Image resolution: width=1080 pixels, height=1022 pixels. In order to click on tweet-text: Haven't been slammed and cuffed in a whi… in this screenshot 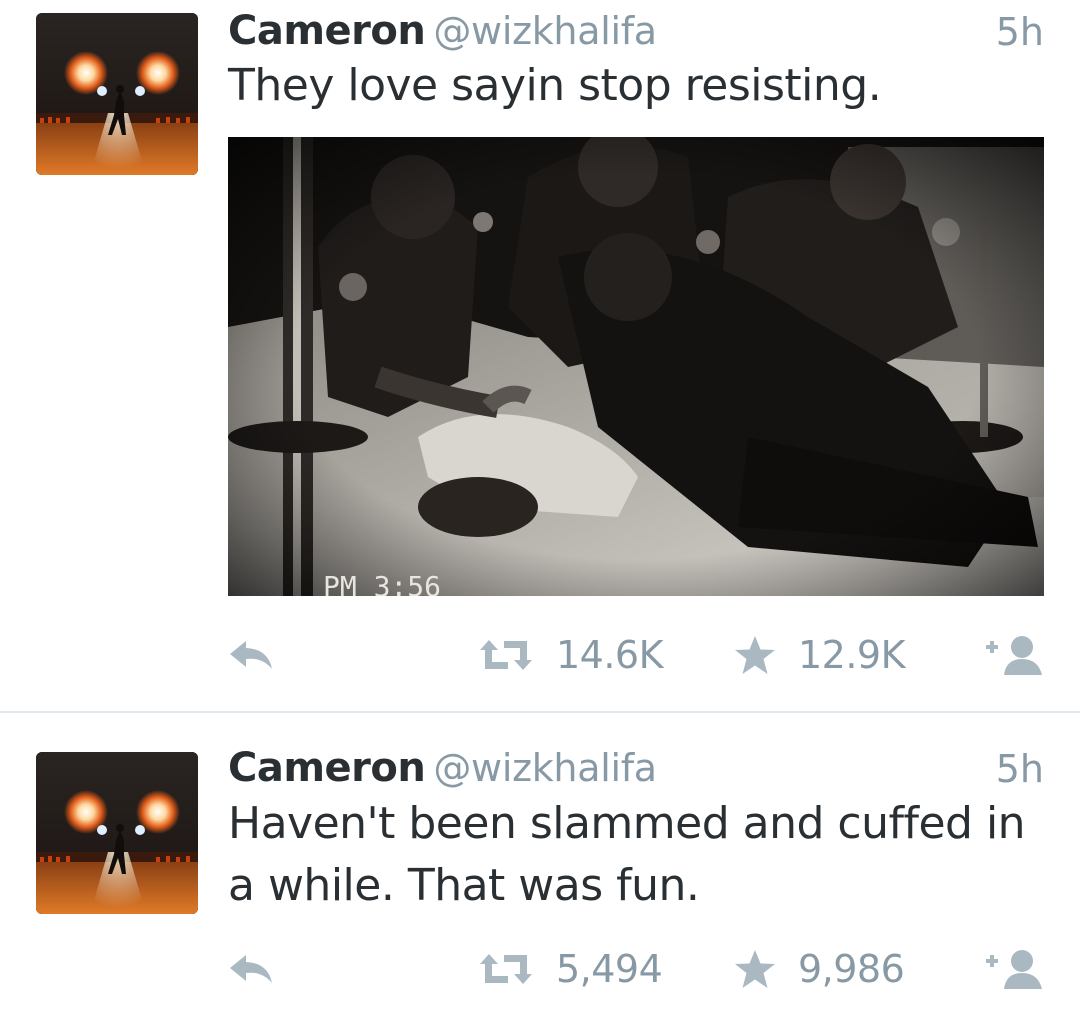, I will do `click(627, 854)`.